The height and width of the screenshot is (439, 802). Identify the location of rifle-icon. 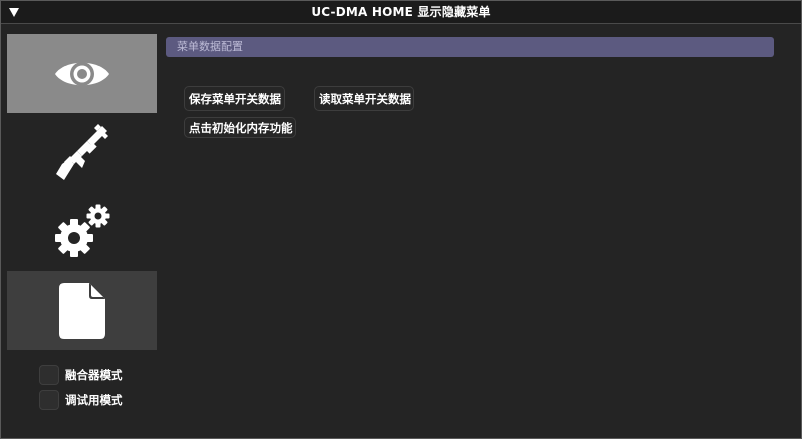
(82, 151).